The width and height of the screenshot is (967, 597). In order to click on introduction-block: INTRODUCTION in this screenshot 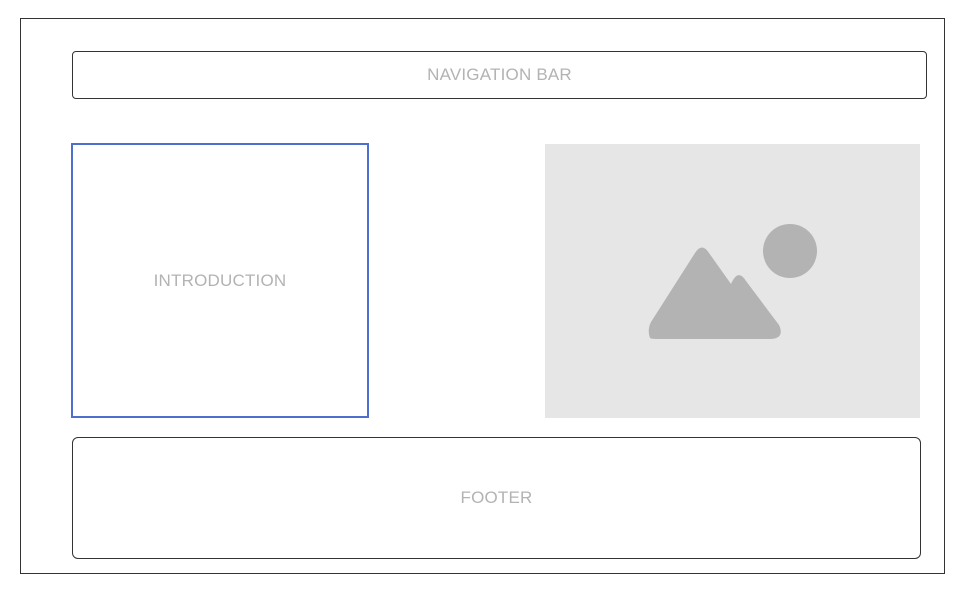, I will do `click(220, 280)`.